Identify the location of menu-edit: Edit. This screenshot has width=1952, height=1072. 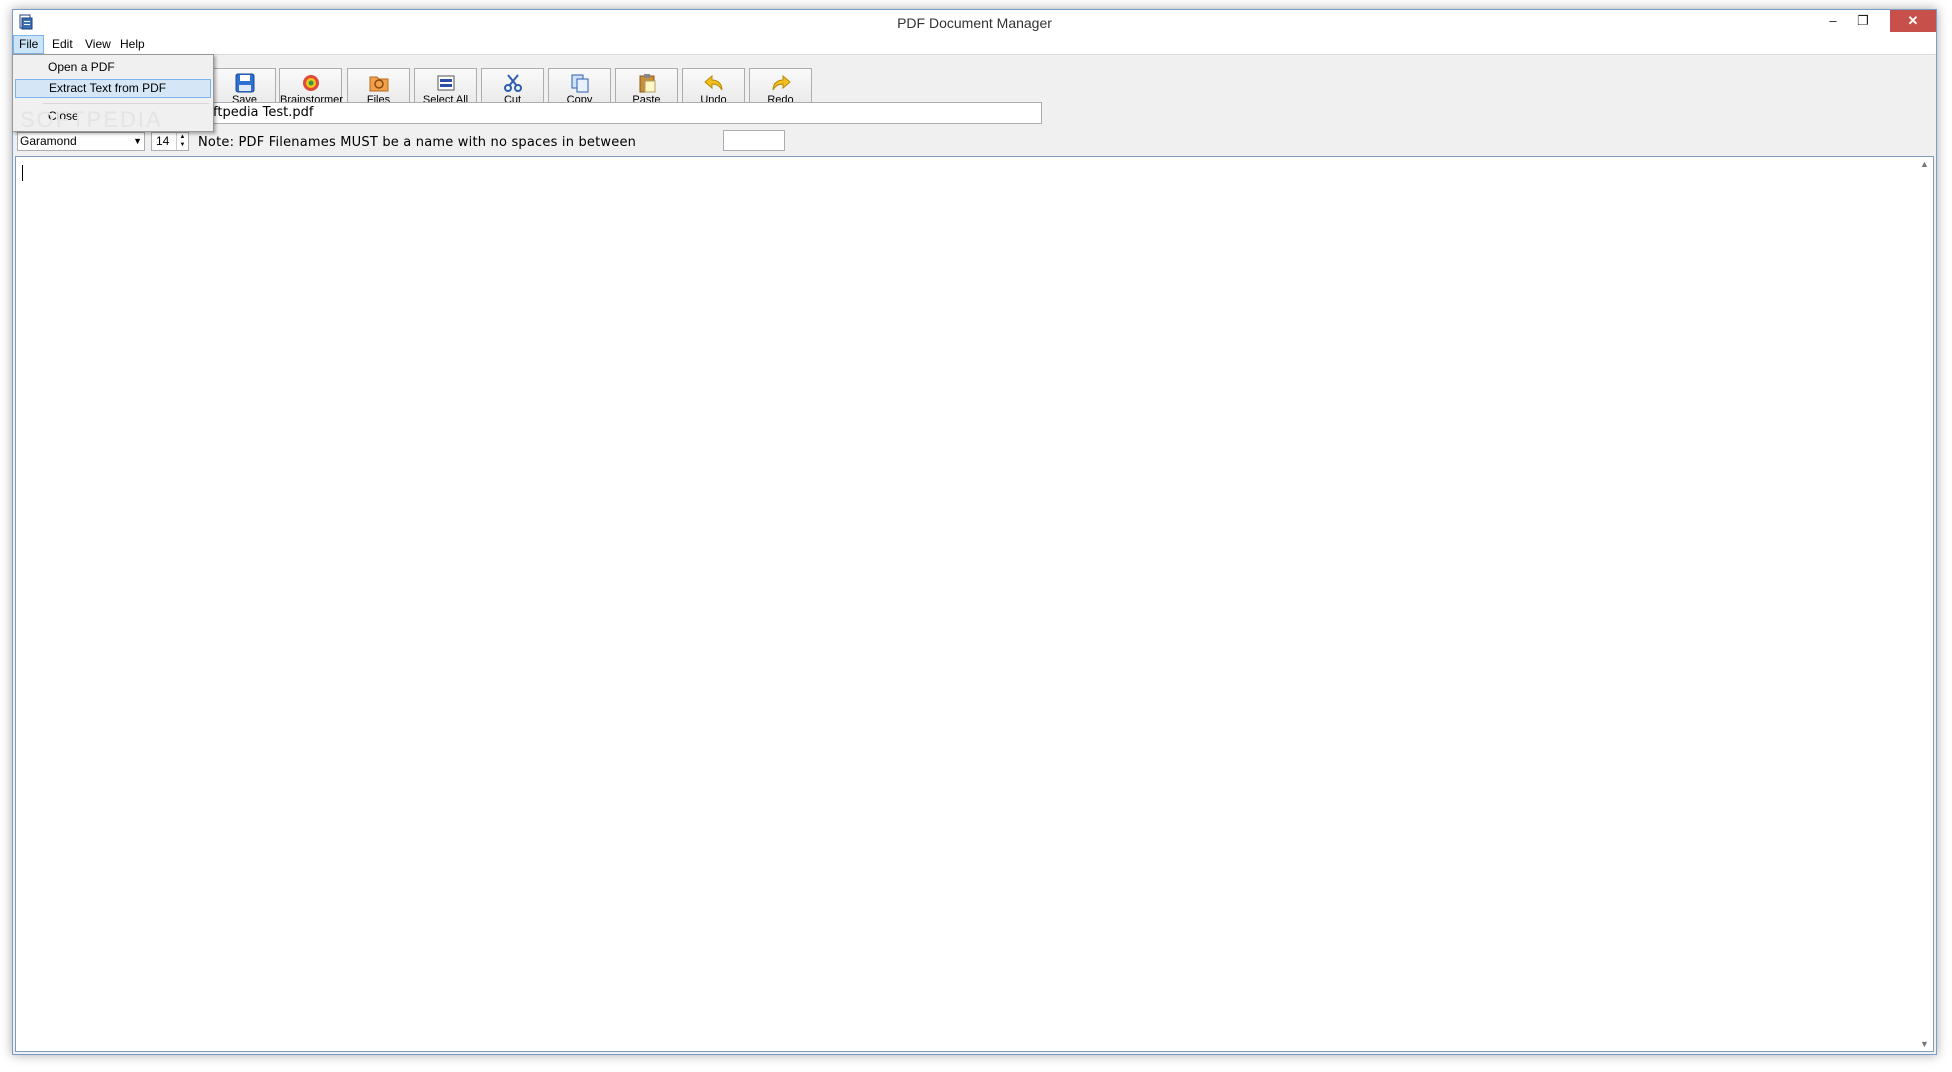
(62, 44).